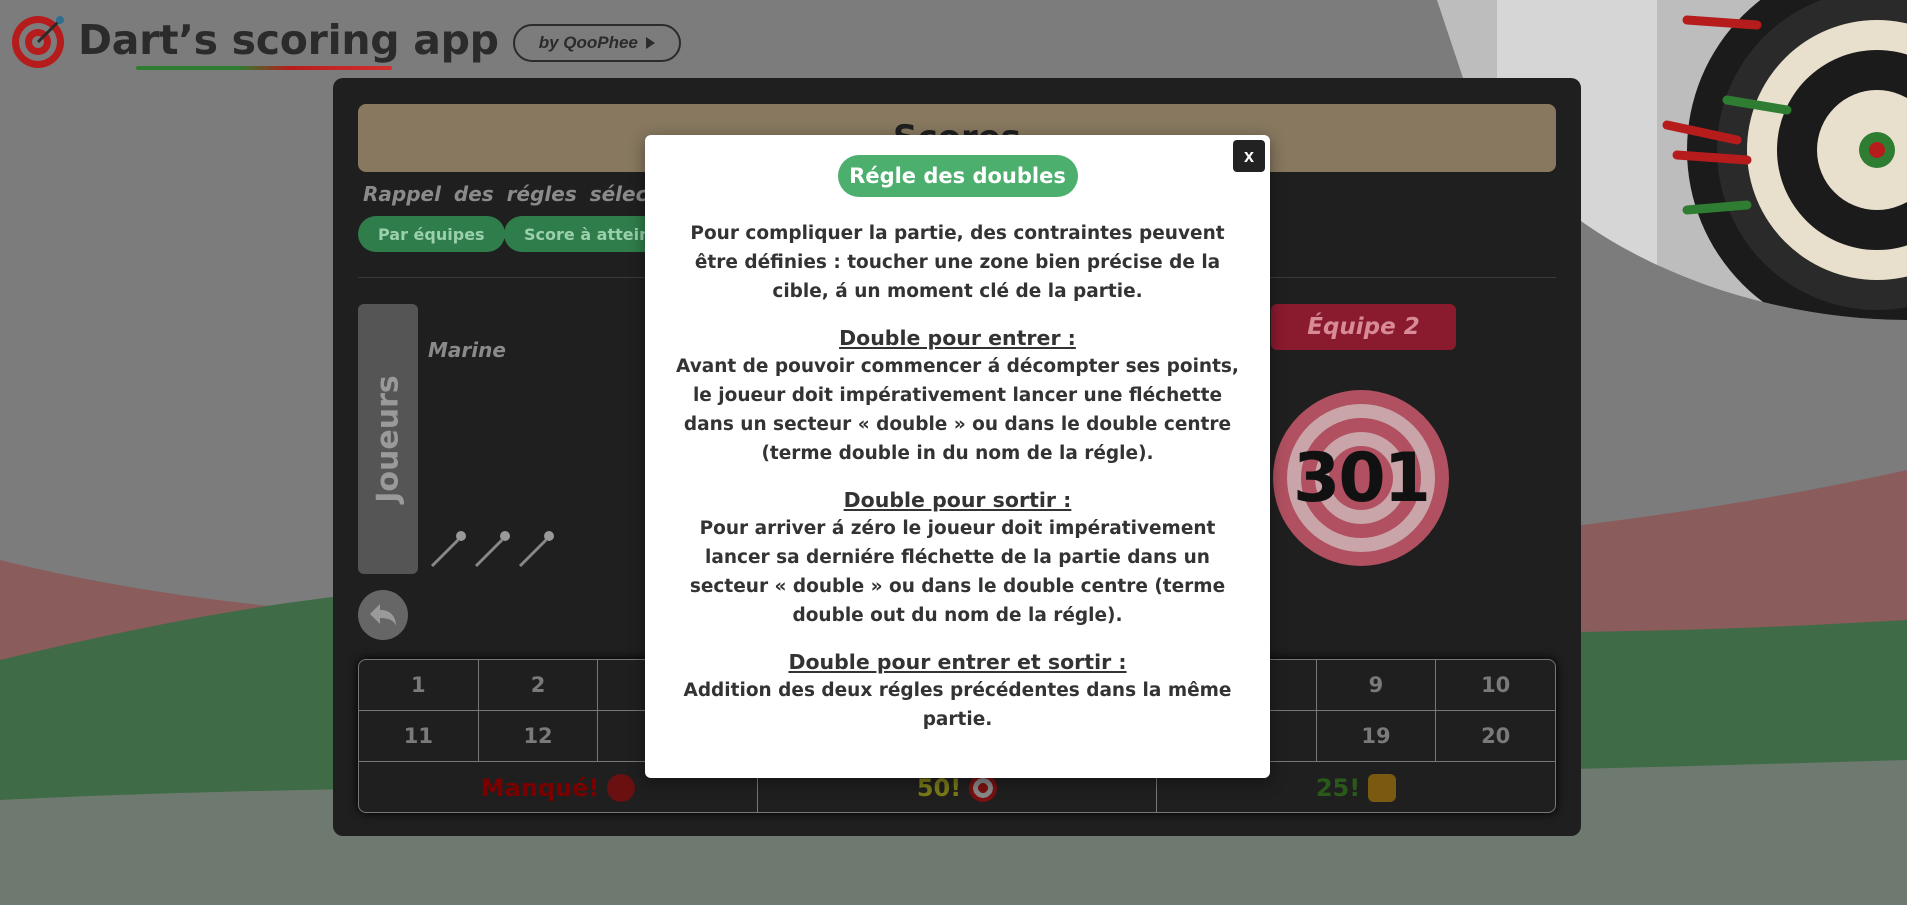  I want to click on section-title-double-in-out: Double pour entrer et sortir :, so click(957, 662).